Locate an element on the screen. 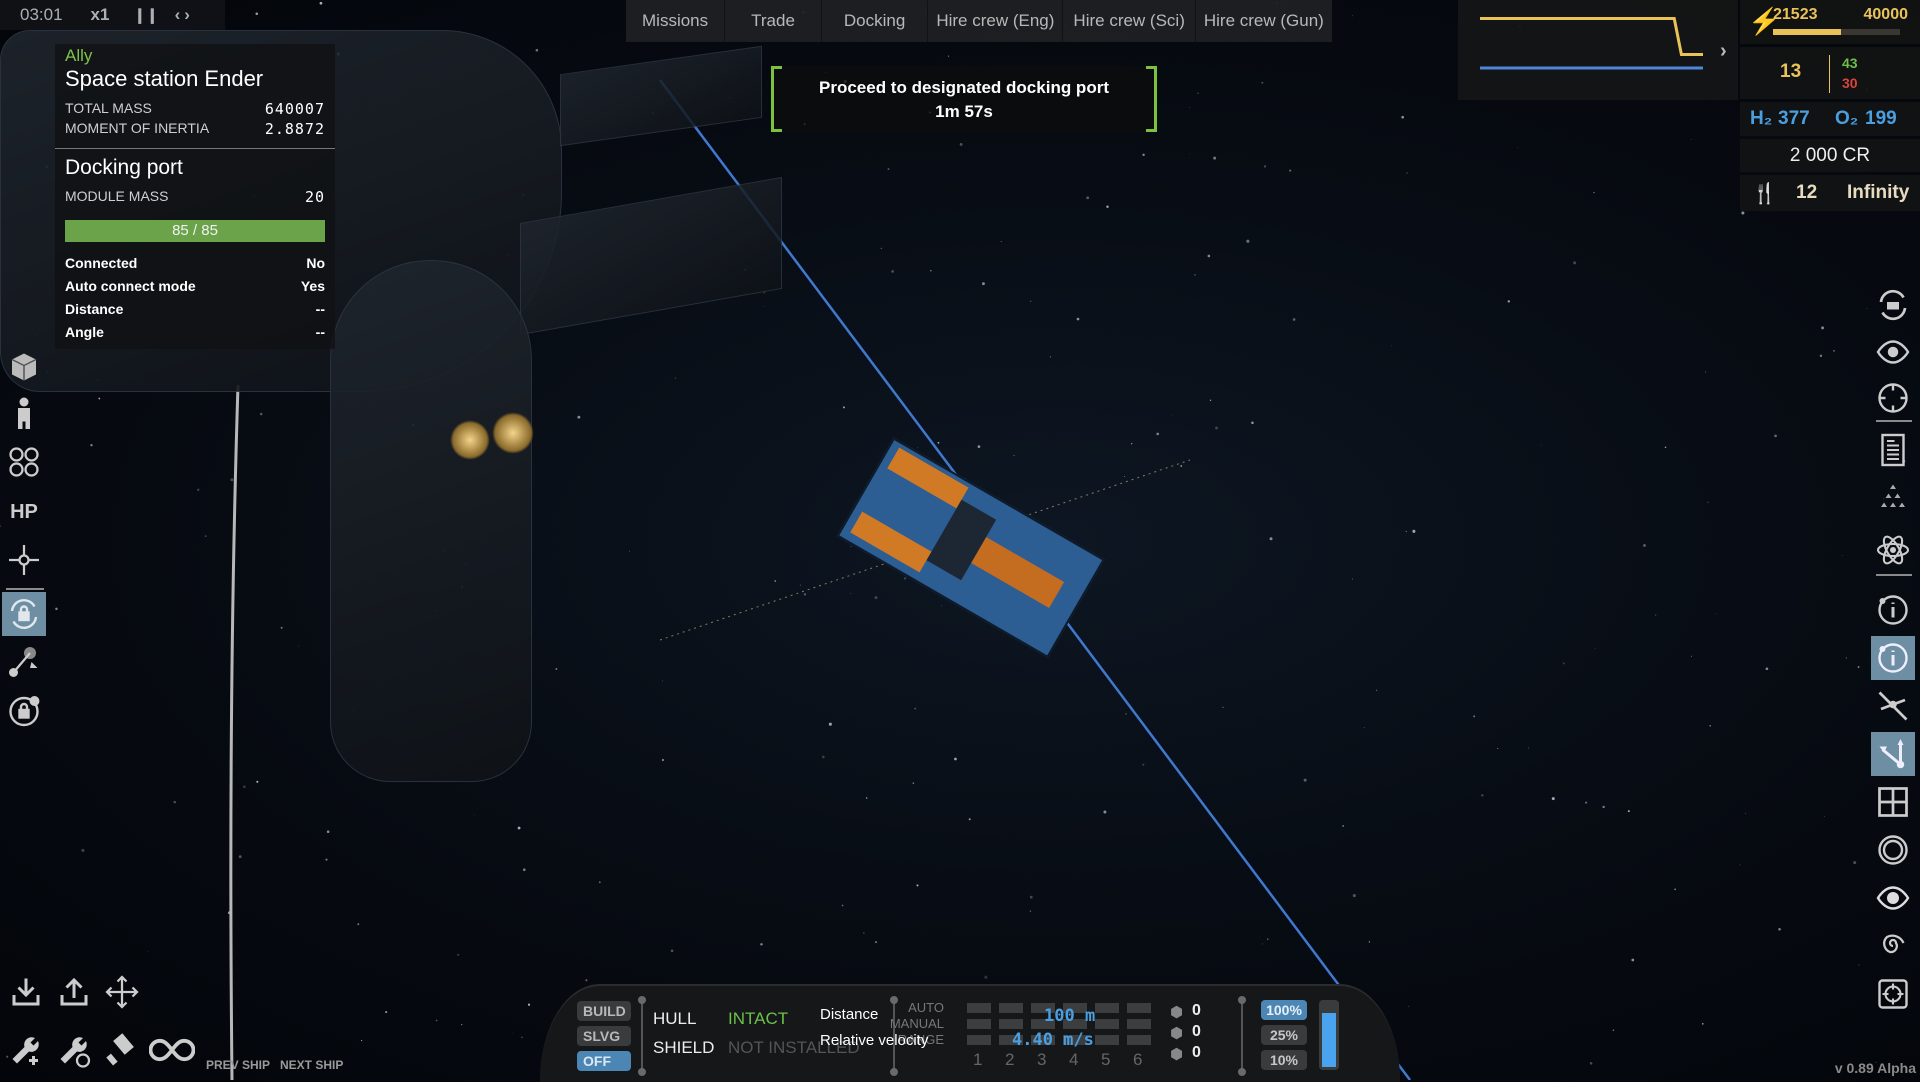 Image resolution: width=1920 pixels, height=1082 pixels. group-number: 4 is located at coordinates (1073, 1060).